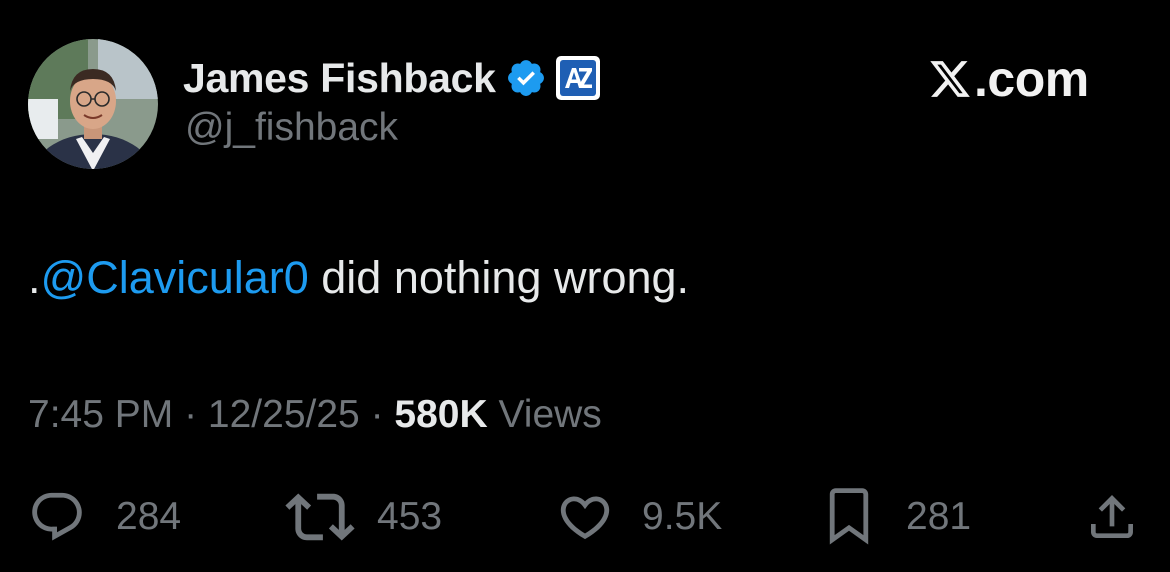 This screenshot has height=572, width=1170. I want to click on tweet-text: .@Clavicular0 did nothing wrong., so click(358, 278).